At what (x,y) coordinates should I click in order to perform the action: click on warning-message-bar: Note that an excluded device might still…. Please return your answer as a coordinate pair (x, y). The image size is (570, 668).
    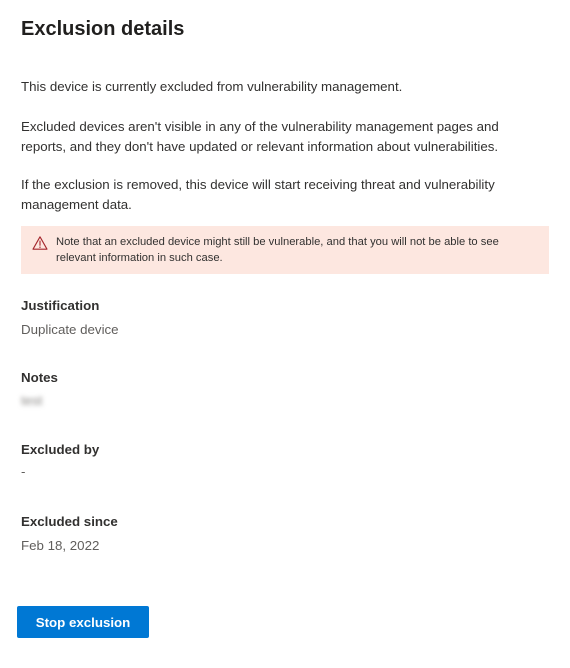
    Looking at the image, I should click on (285, 250).